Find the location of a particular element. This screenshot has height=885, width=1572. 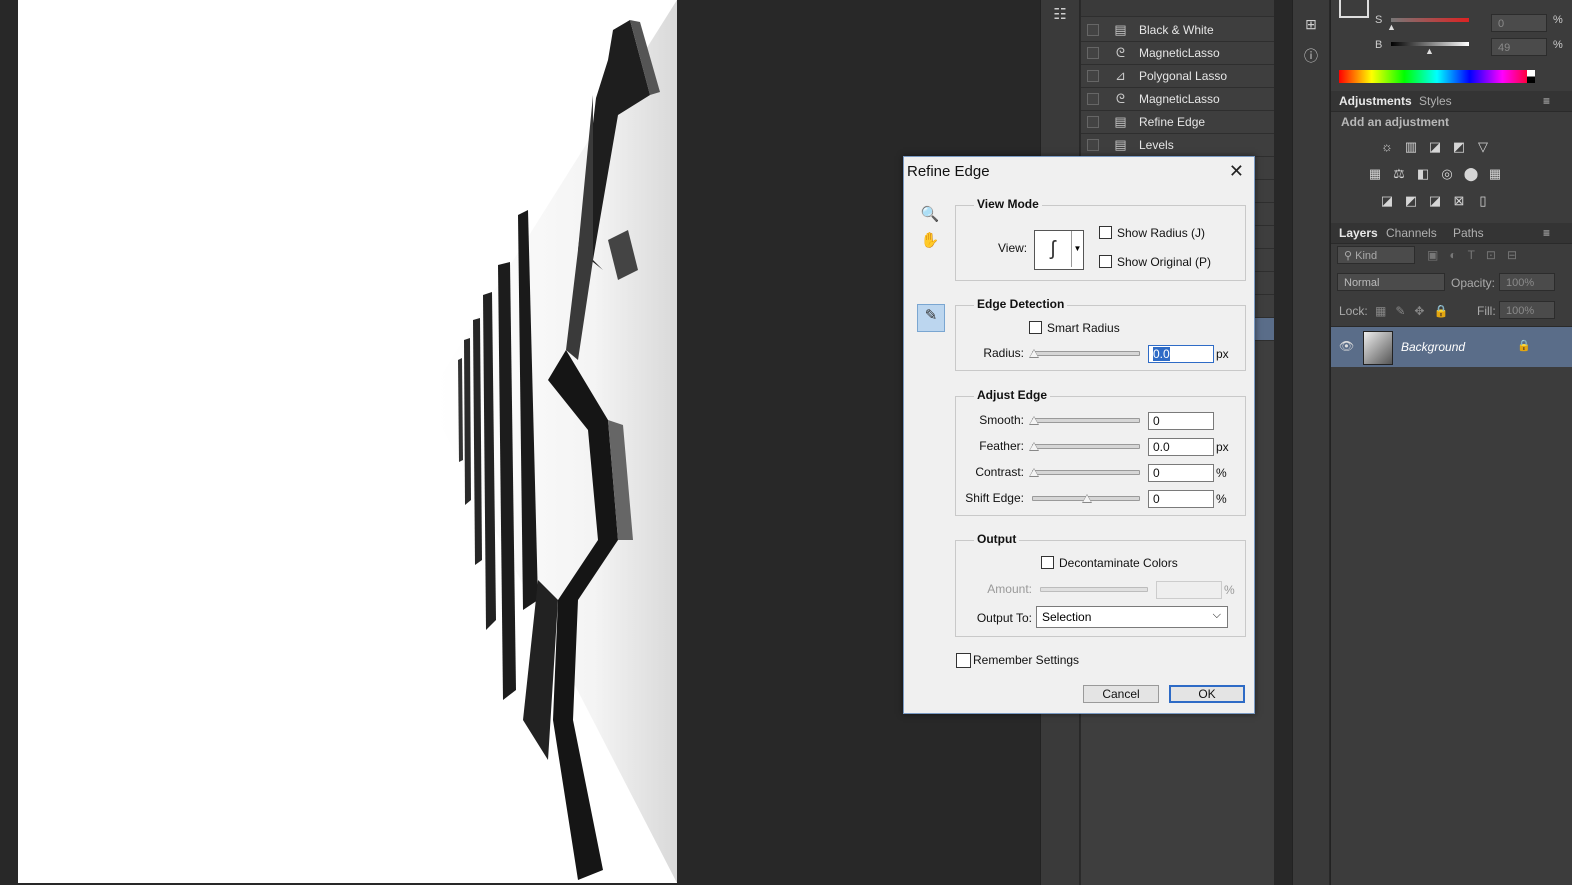

decontaminate-colors-checkbox is located at coordinates (1047, 562).